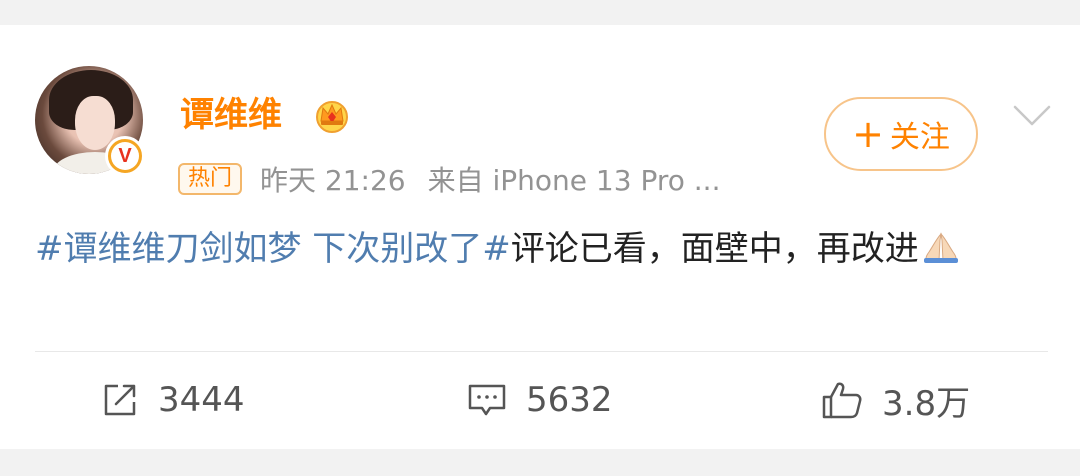  I want to click on comment-button: 5632, so click(539, 400).